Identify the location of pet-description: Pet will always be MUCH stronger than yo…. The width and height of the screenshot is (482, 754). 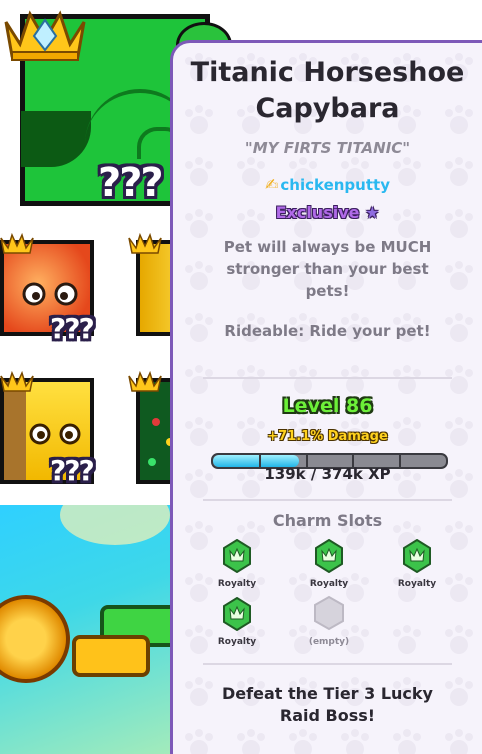
(327, 269).